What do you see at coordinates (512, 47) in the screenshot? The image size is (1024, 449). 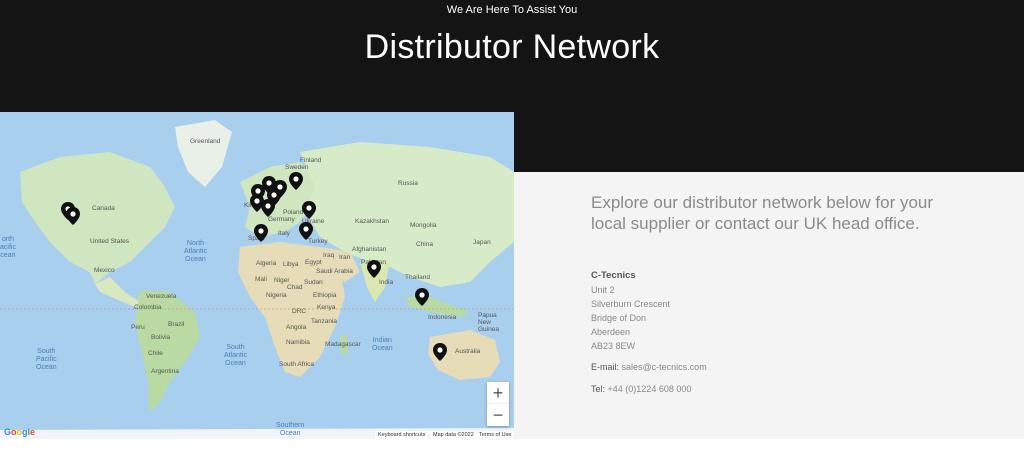 I see `page-title: Distributor Network` at bounding box center [512, 47].